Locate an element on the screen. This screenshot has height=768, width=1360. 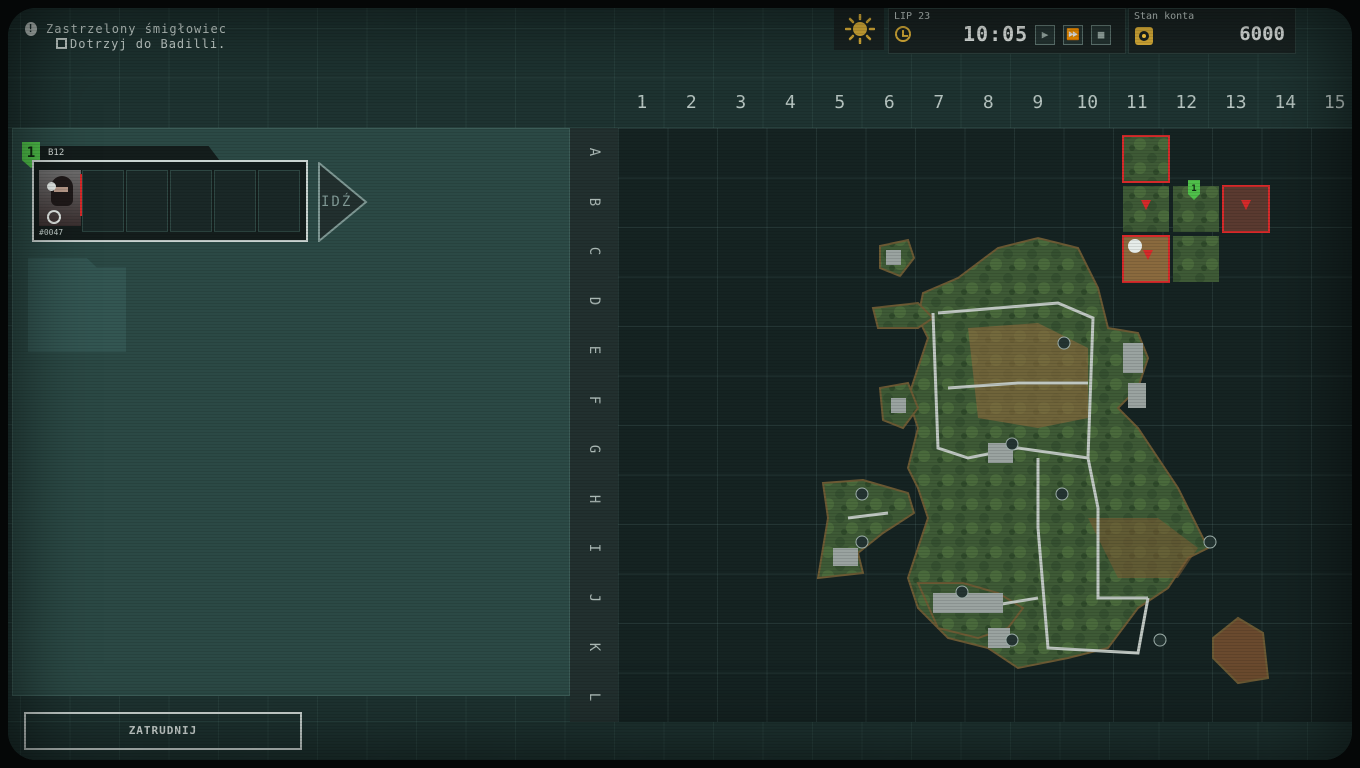
merc-eyes is located at coordinates (61, 189).